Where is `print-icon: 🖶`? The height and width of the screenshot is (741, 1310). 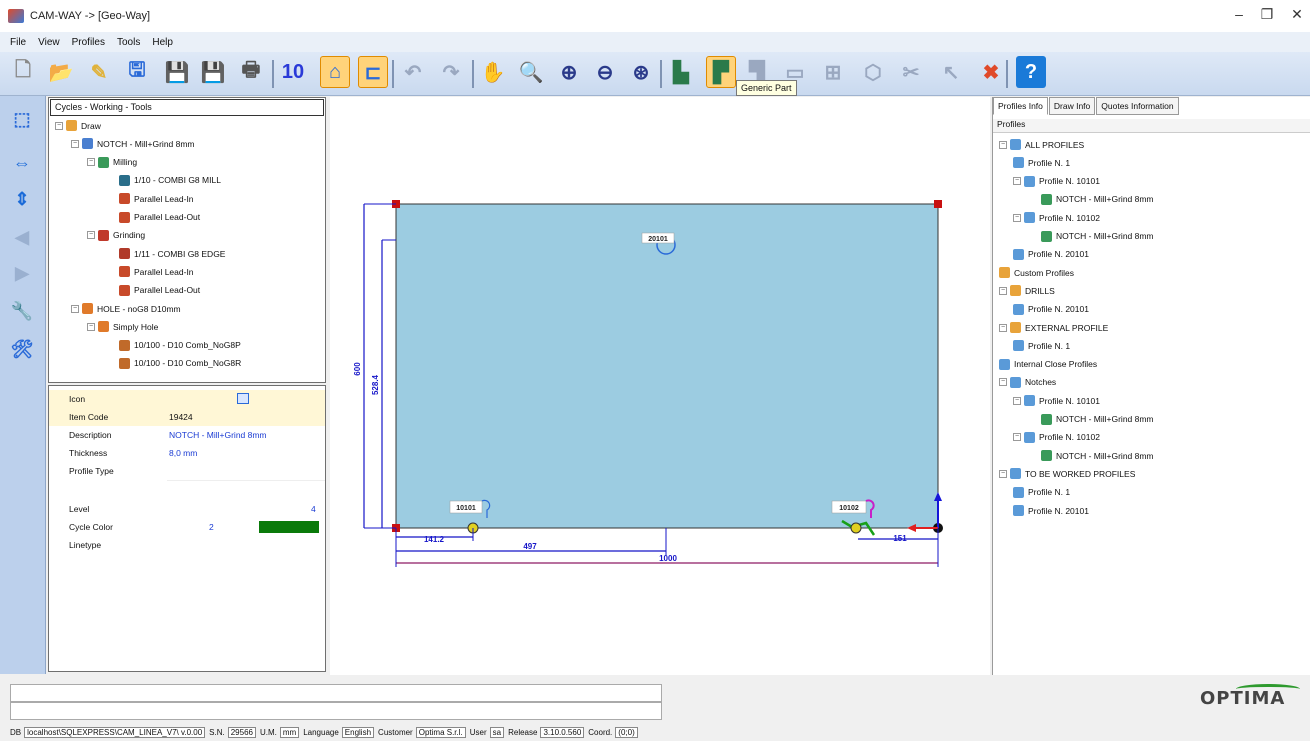 print-icon: 🖶 is located at coordinates (251, 72).